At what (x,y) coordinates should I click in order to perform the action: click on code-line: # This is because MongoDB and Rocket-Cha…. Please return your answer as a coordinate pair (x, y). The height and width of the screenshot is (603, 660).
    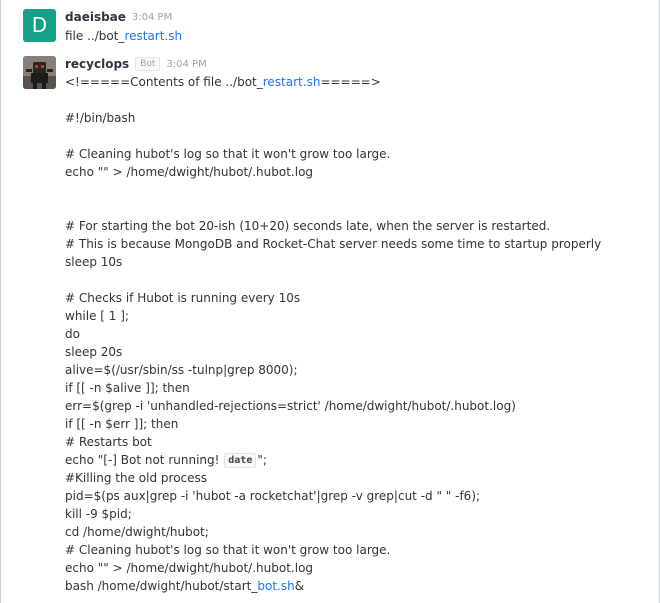
    Looking at the image, I should click on (333, 244).